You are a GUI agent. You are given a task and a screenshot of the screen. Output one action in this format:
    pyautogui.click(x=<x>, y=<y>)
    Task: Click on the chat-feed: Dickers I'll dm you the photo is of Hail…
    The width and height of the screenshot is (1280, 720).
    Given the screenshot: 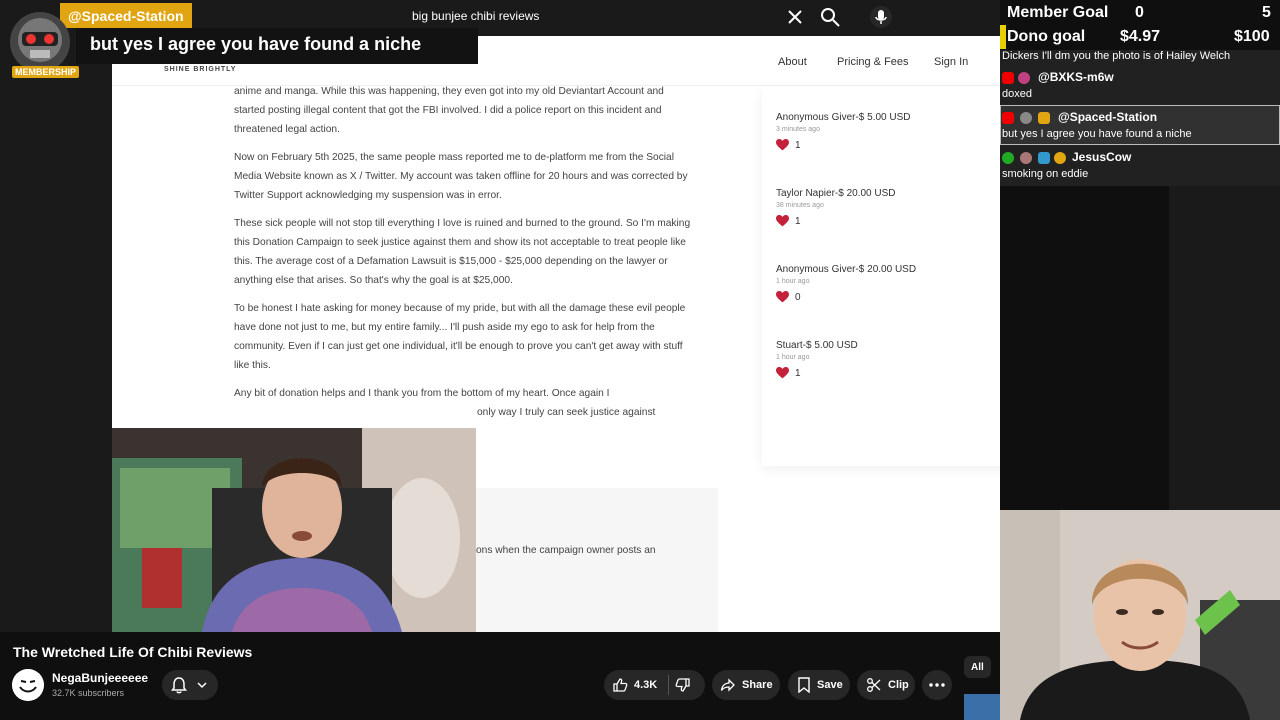 What is the action you would take?
    pyautogui.click(x=1140, y=118)
    